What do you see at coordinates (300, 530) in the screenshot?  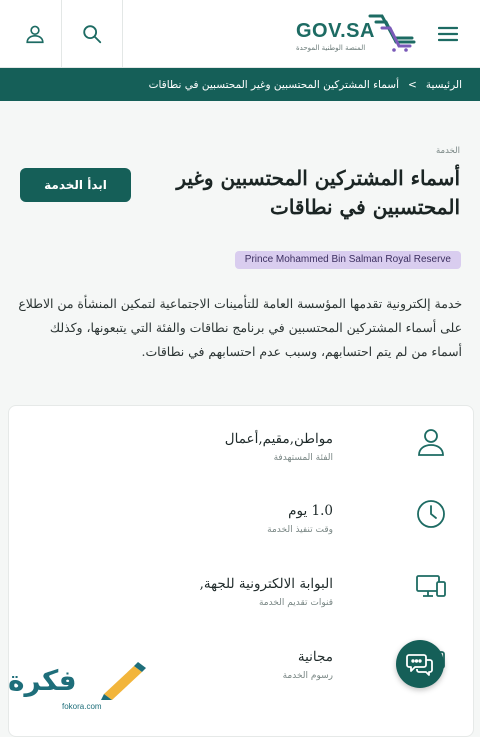 I see `detail-label: وقت تنفيذ الخدمة` at bounding box center [300, 530].